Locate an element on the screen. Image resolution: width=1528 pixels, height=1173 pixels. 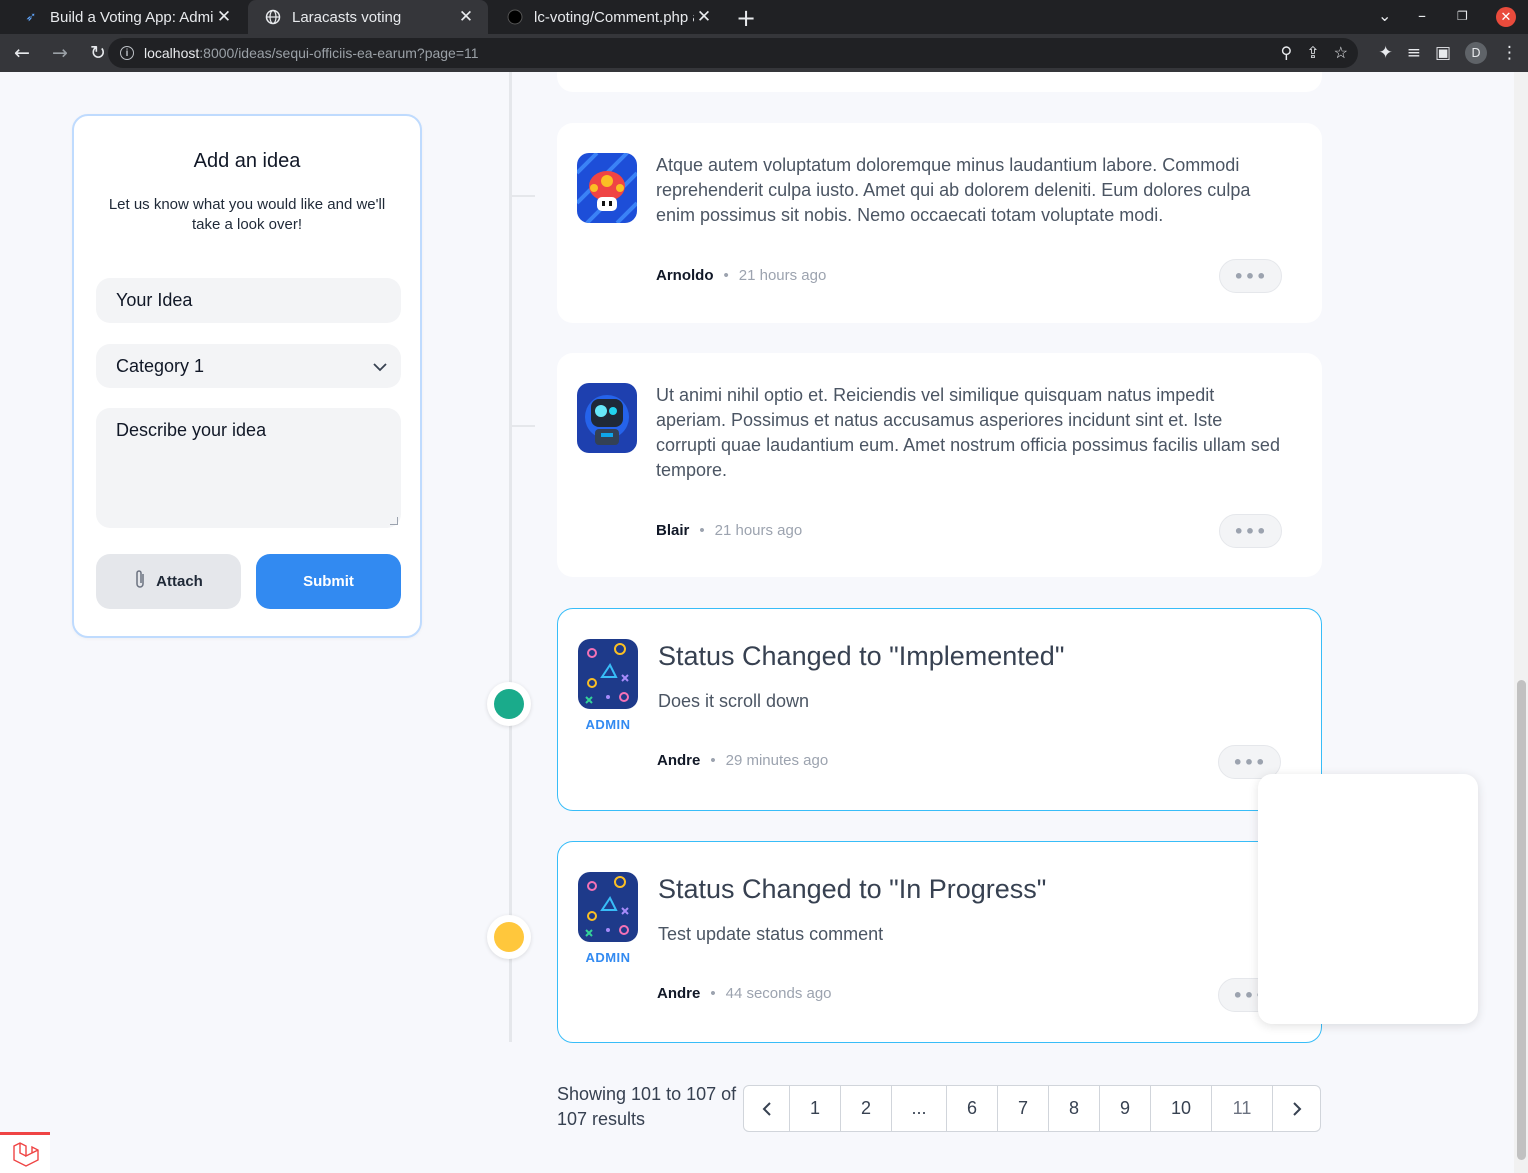
url-host: localhost is located at coordinates (172, 53).